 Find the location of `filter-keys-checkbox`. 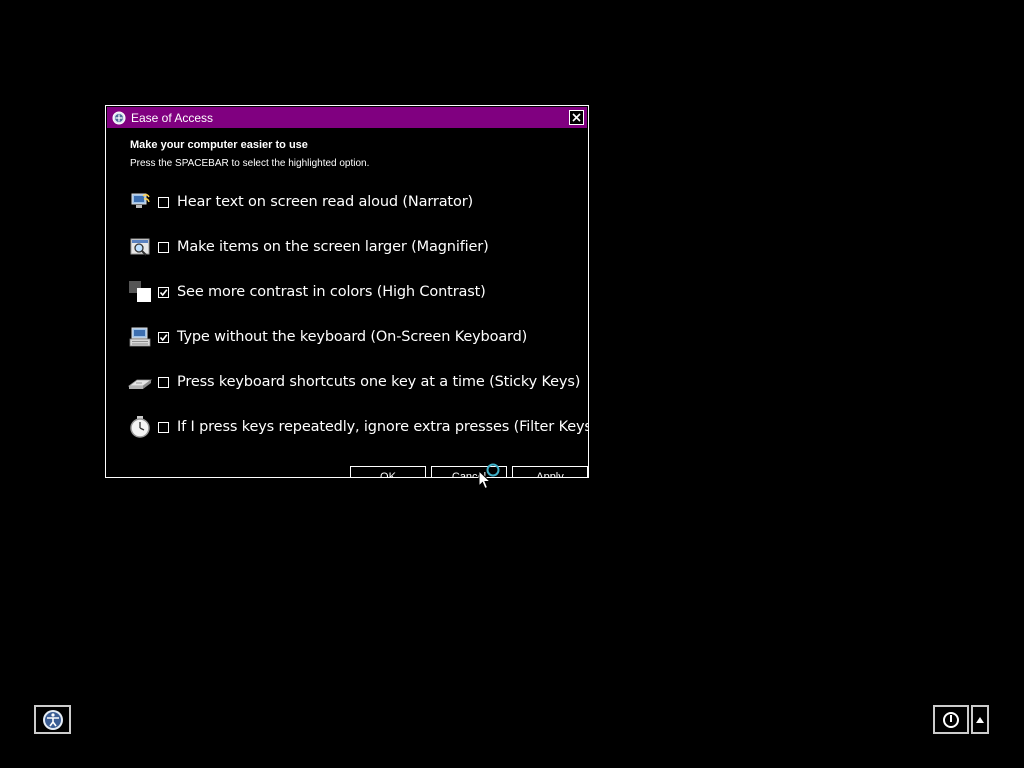

filter-keys-checkbox is located at coordinates (163, 427).